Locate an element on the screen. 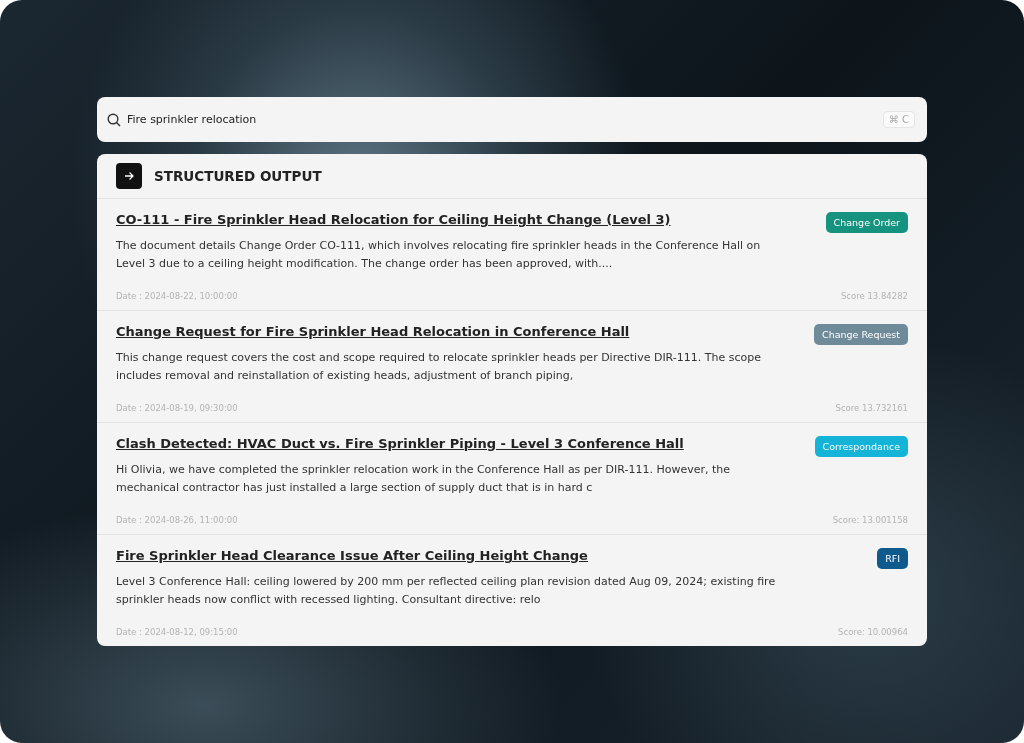 This screenshot has height=743, width=1024. result-summary: Hi Olivia, we have completed the sprinkler relocation work in the Conference Hall as per DIR-111. However, the mechanical contractor has just installed a large section of supply duct that is in hard c is located at coordinates (424, 479).